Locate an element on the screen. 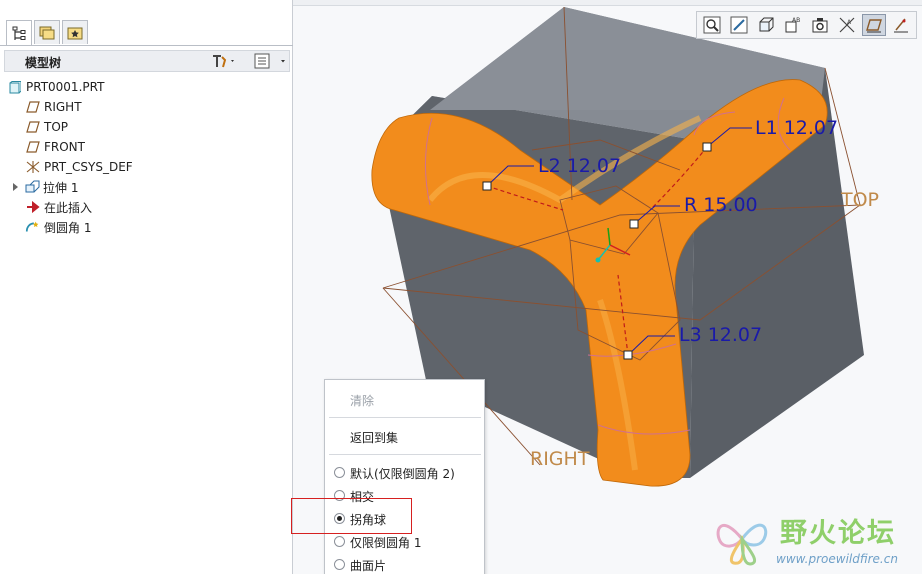 The height and width of the screenshot is (574, 922). plane-label-right: RIGHT is located at coordinates (560, 459).